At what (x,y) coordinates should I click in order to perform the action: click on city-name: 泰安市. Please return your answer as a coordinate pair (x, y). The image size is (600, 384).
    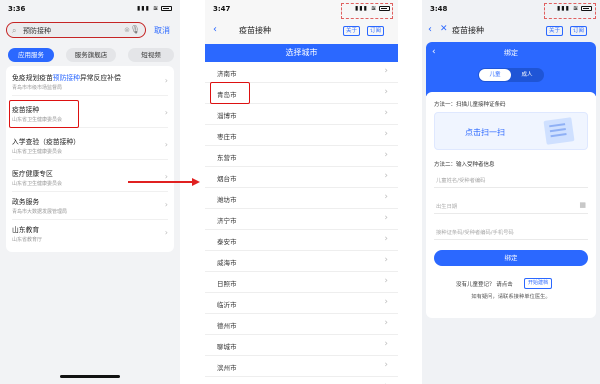
    Looking at the image, I should click on (227, 242).